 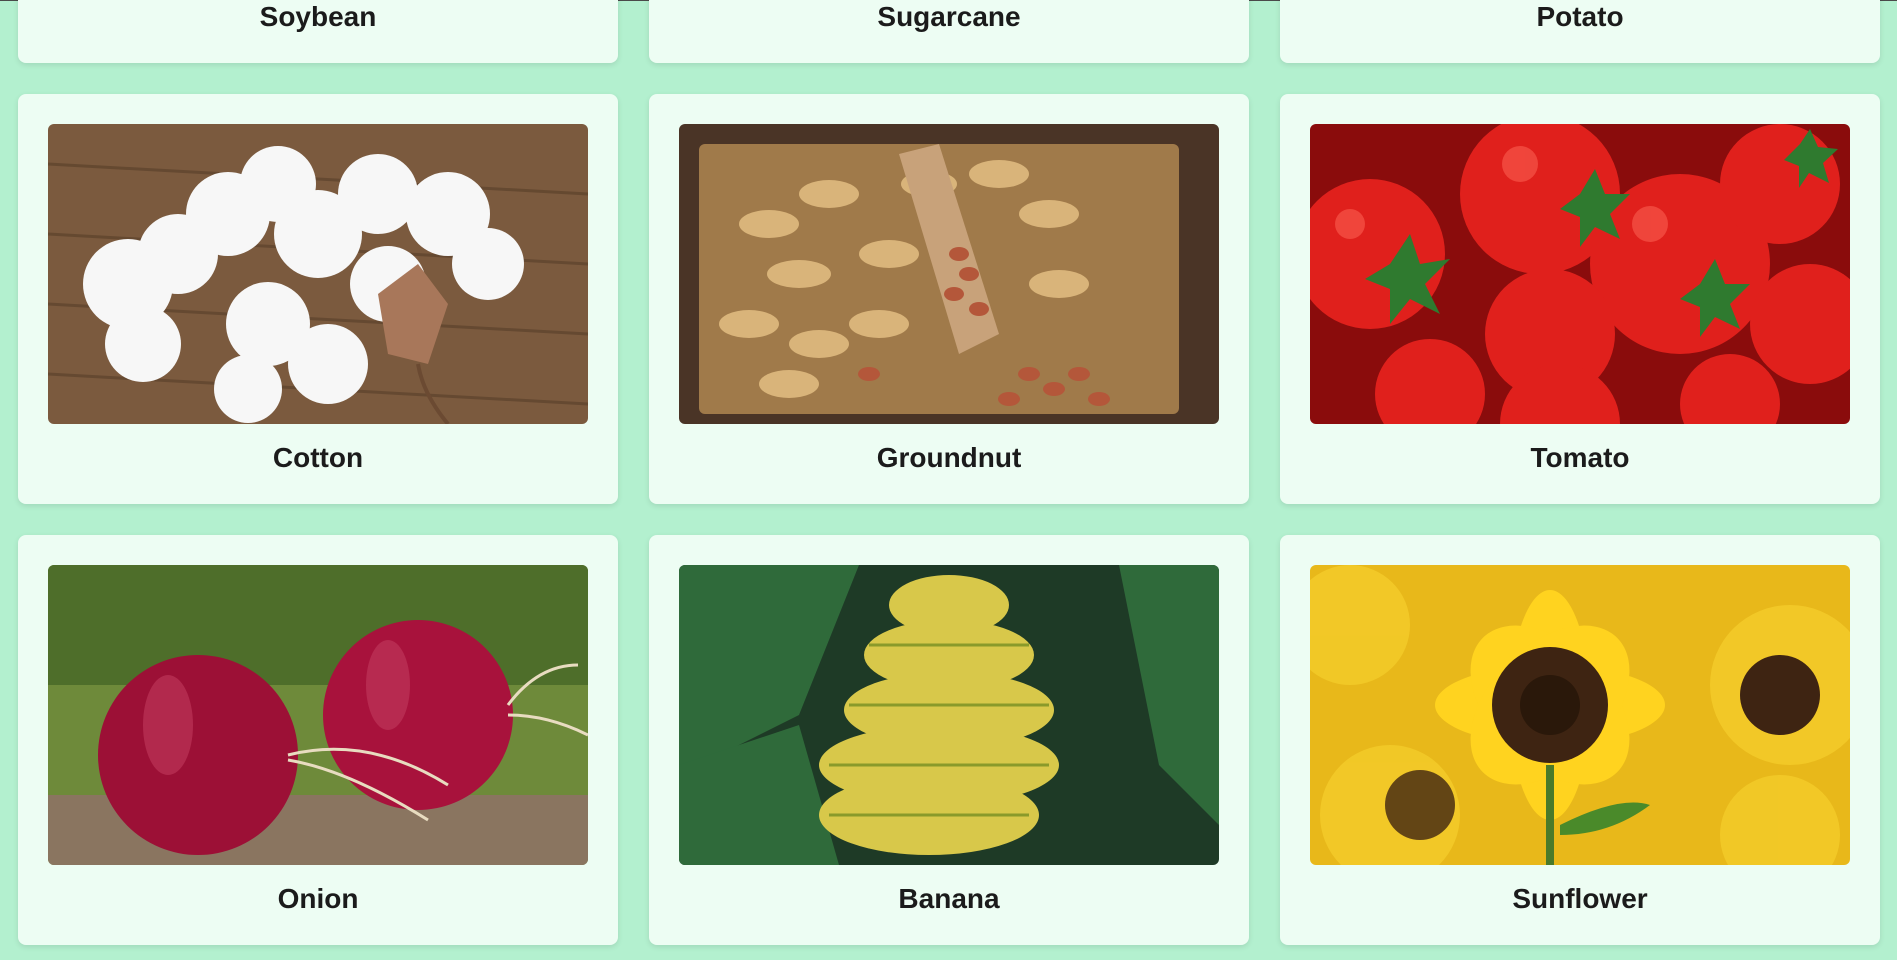 I want to click on crop-card-soybean: Soybean, so click(x=318, y=31).